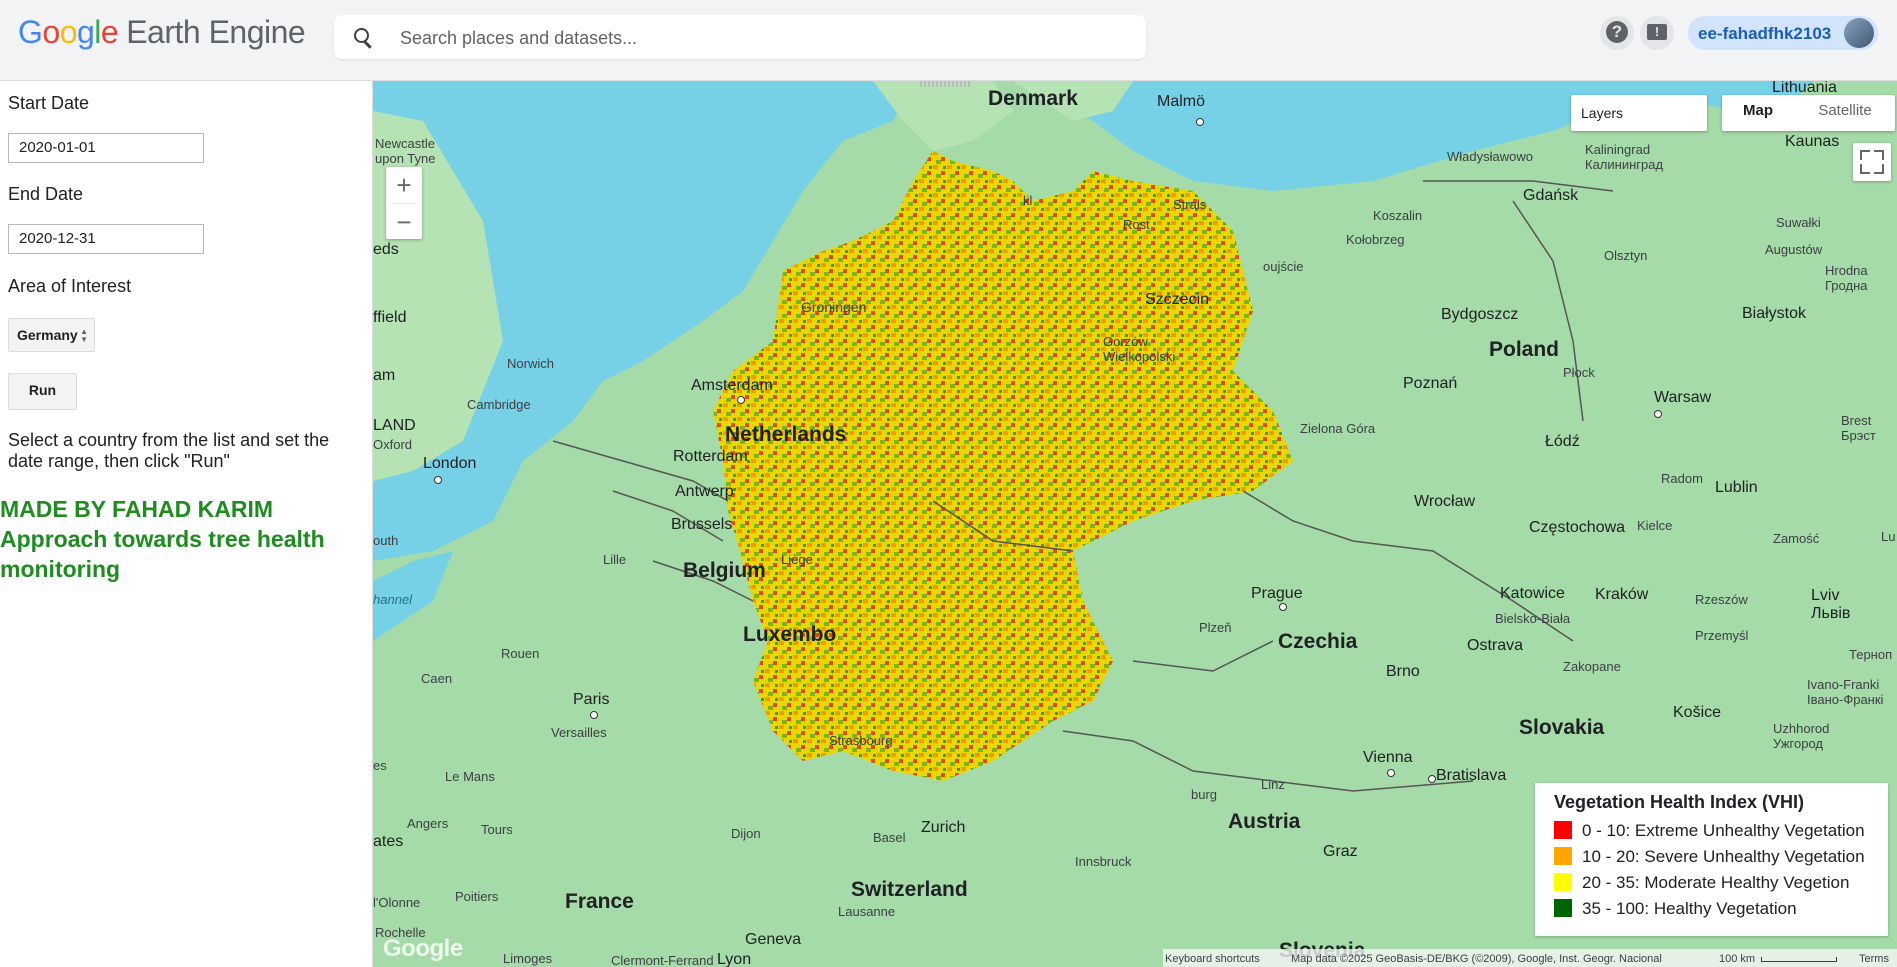 The width and height of the screenshot is (1897, 967). I want to click on map-label: Rzeszów, so click(1721, 599).